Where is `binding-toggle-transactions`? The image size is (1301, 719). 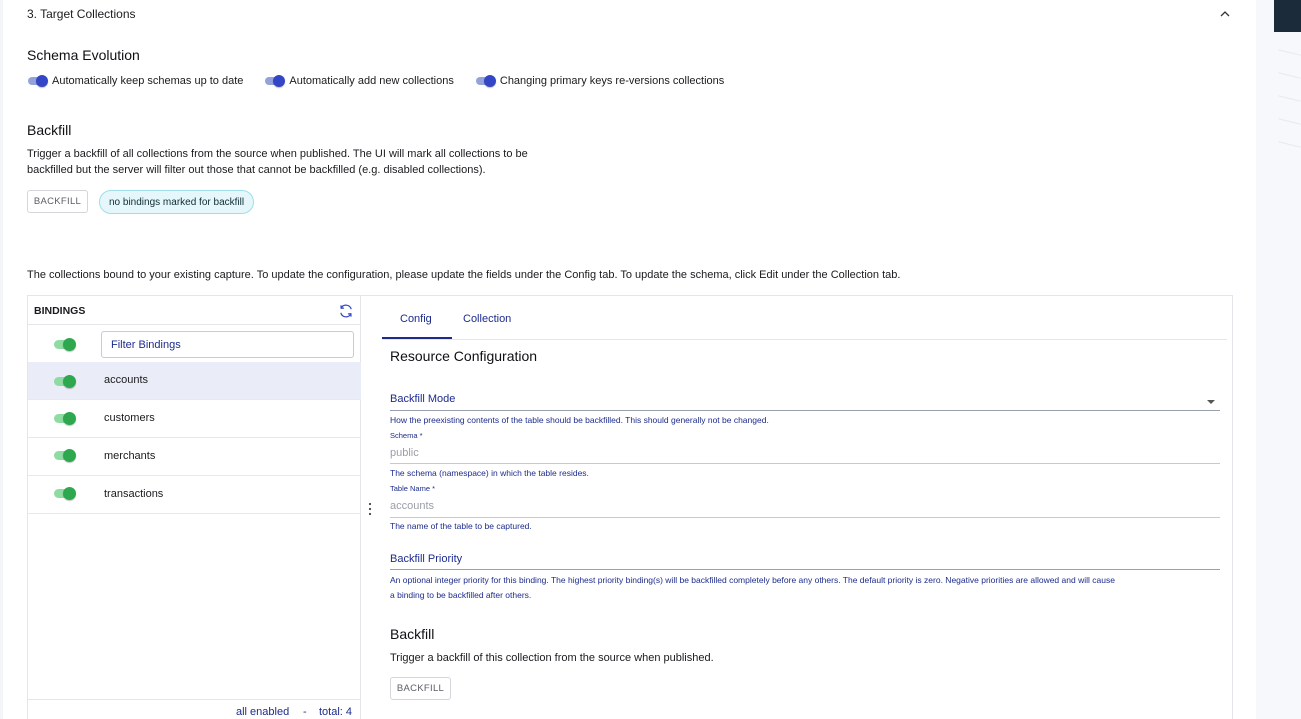
binding-toggle-transactions is located at coordinates (65, 493).